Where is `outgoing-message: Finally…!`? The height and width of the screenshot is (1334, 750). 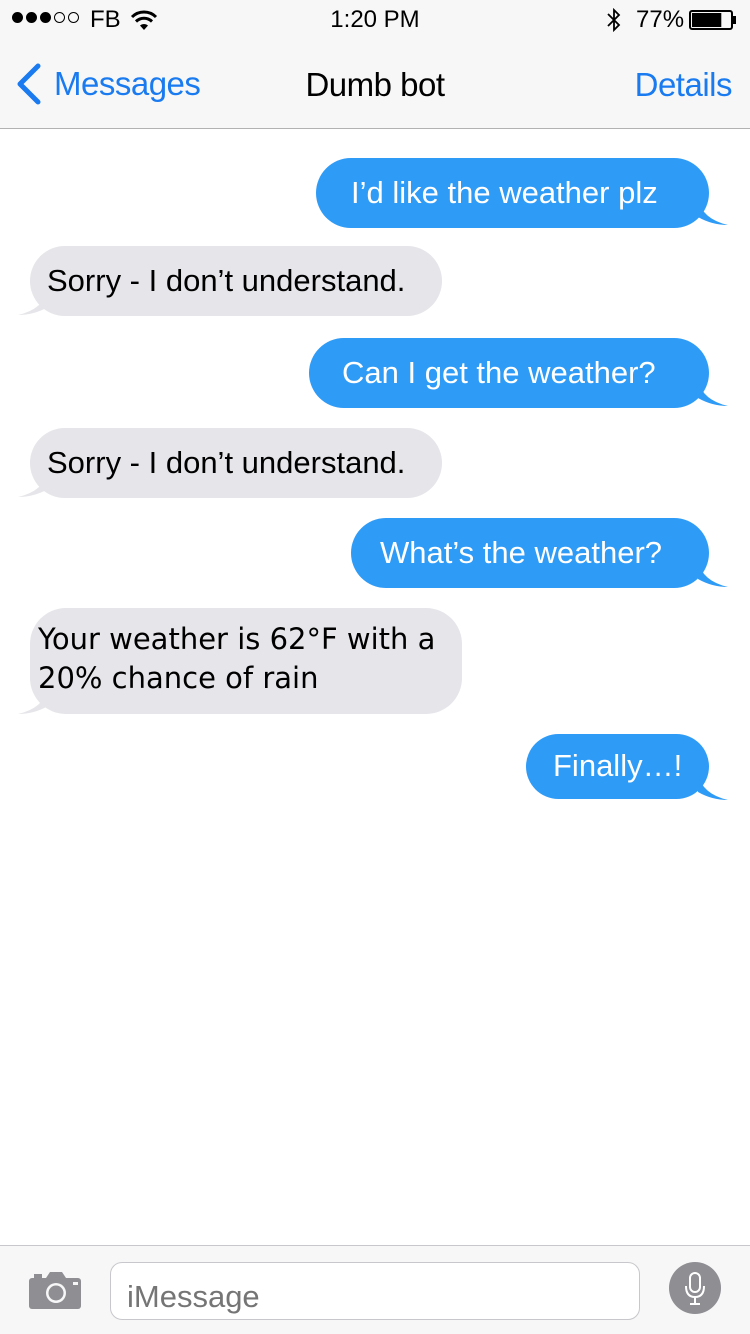
outgoing-message: Finally…! is located at coordinates (617, 766).